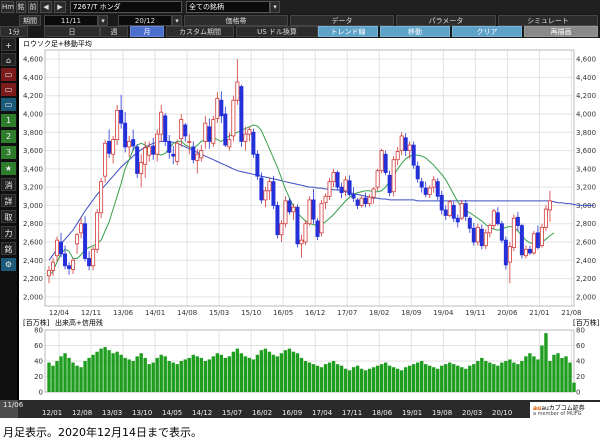 This screenshot has height=440, width=600. Describe the element at coordinates (7, 7) in the screenshot. I see `home-button: Hm` at that location.